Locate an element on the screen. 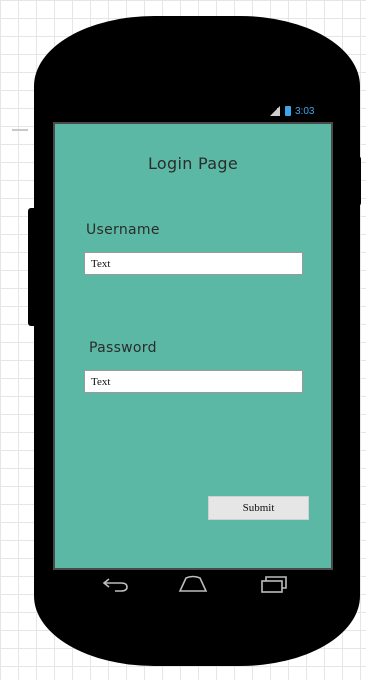 Image resolution: width=366 pixels, height=680 pixels. signal-icon is located at coordinates (275, 111).